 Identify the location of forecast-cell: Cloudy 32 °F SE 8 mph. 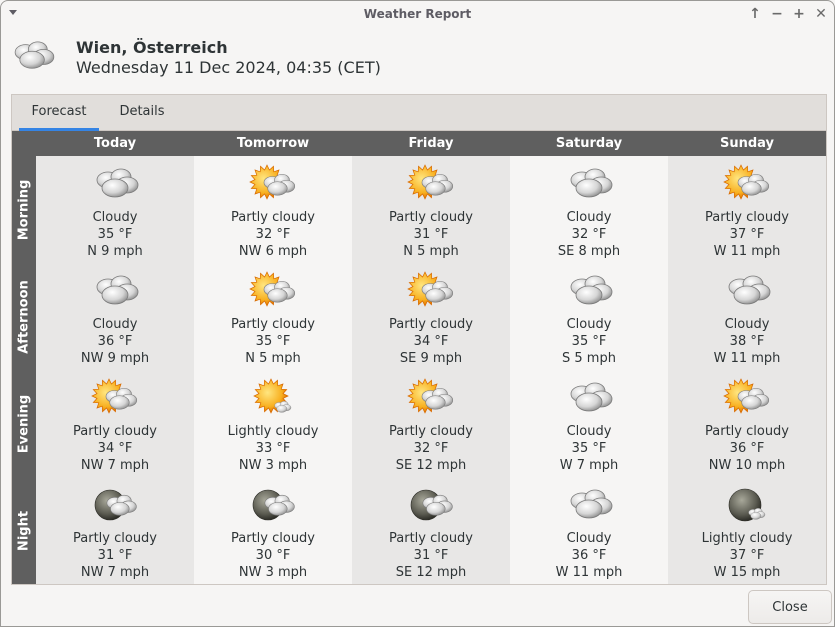
(589, 209).